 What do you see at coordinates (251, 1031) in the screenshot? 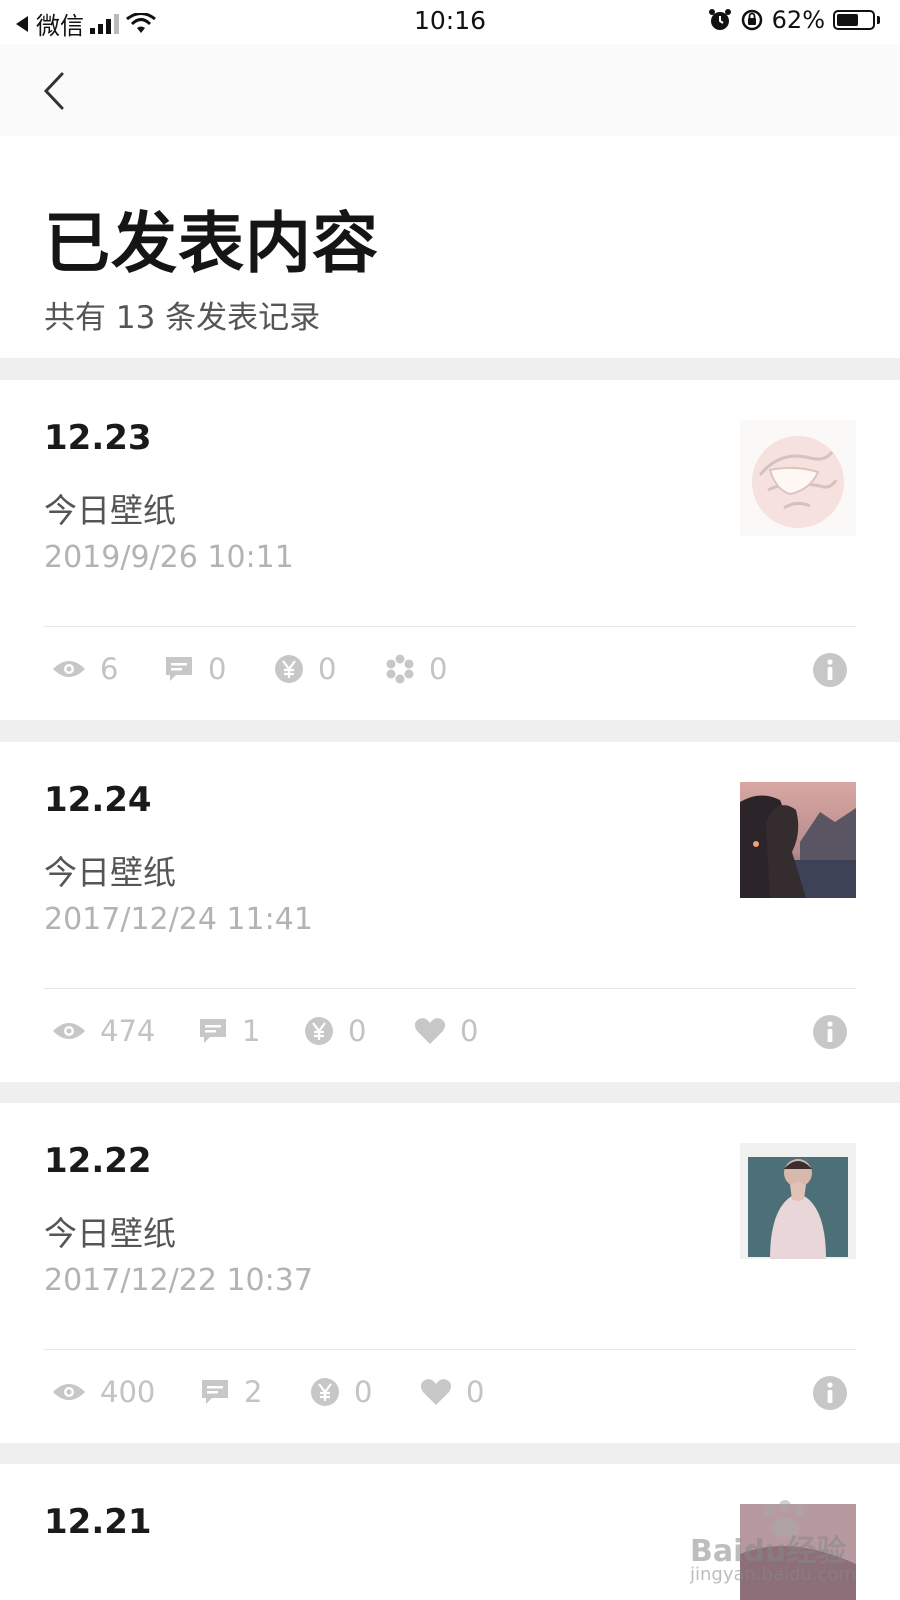
I see `comments-count: 1` at bounding box center [251, 1031].